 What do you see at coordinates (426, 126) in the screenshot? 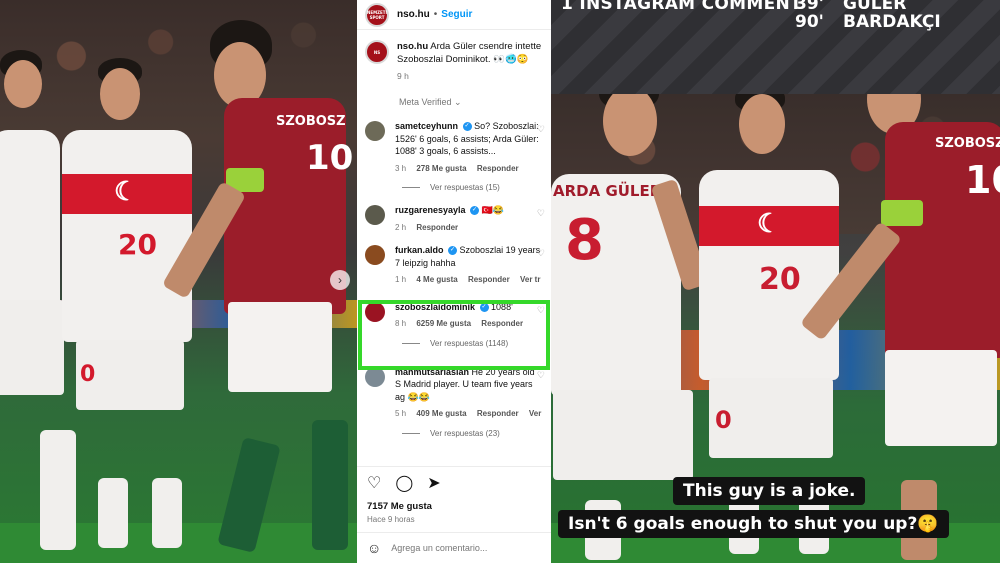
I see `commenter-name: sametceyhunn` at bounding box center [426, 126].